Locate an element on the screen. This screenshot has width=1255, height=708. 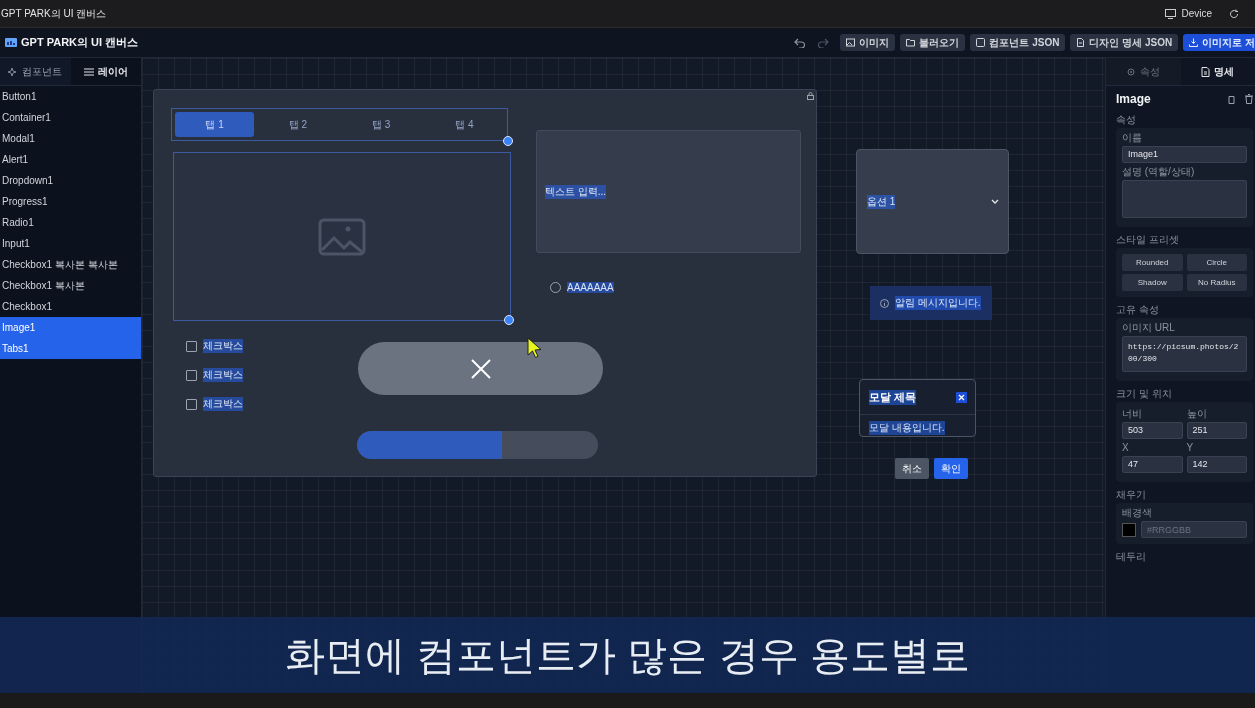
modal-body-text: 모달 내용입니다. is located at coordinates (907, 428).